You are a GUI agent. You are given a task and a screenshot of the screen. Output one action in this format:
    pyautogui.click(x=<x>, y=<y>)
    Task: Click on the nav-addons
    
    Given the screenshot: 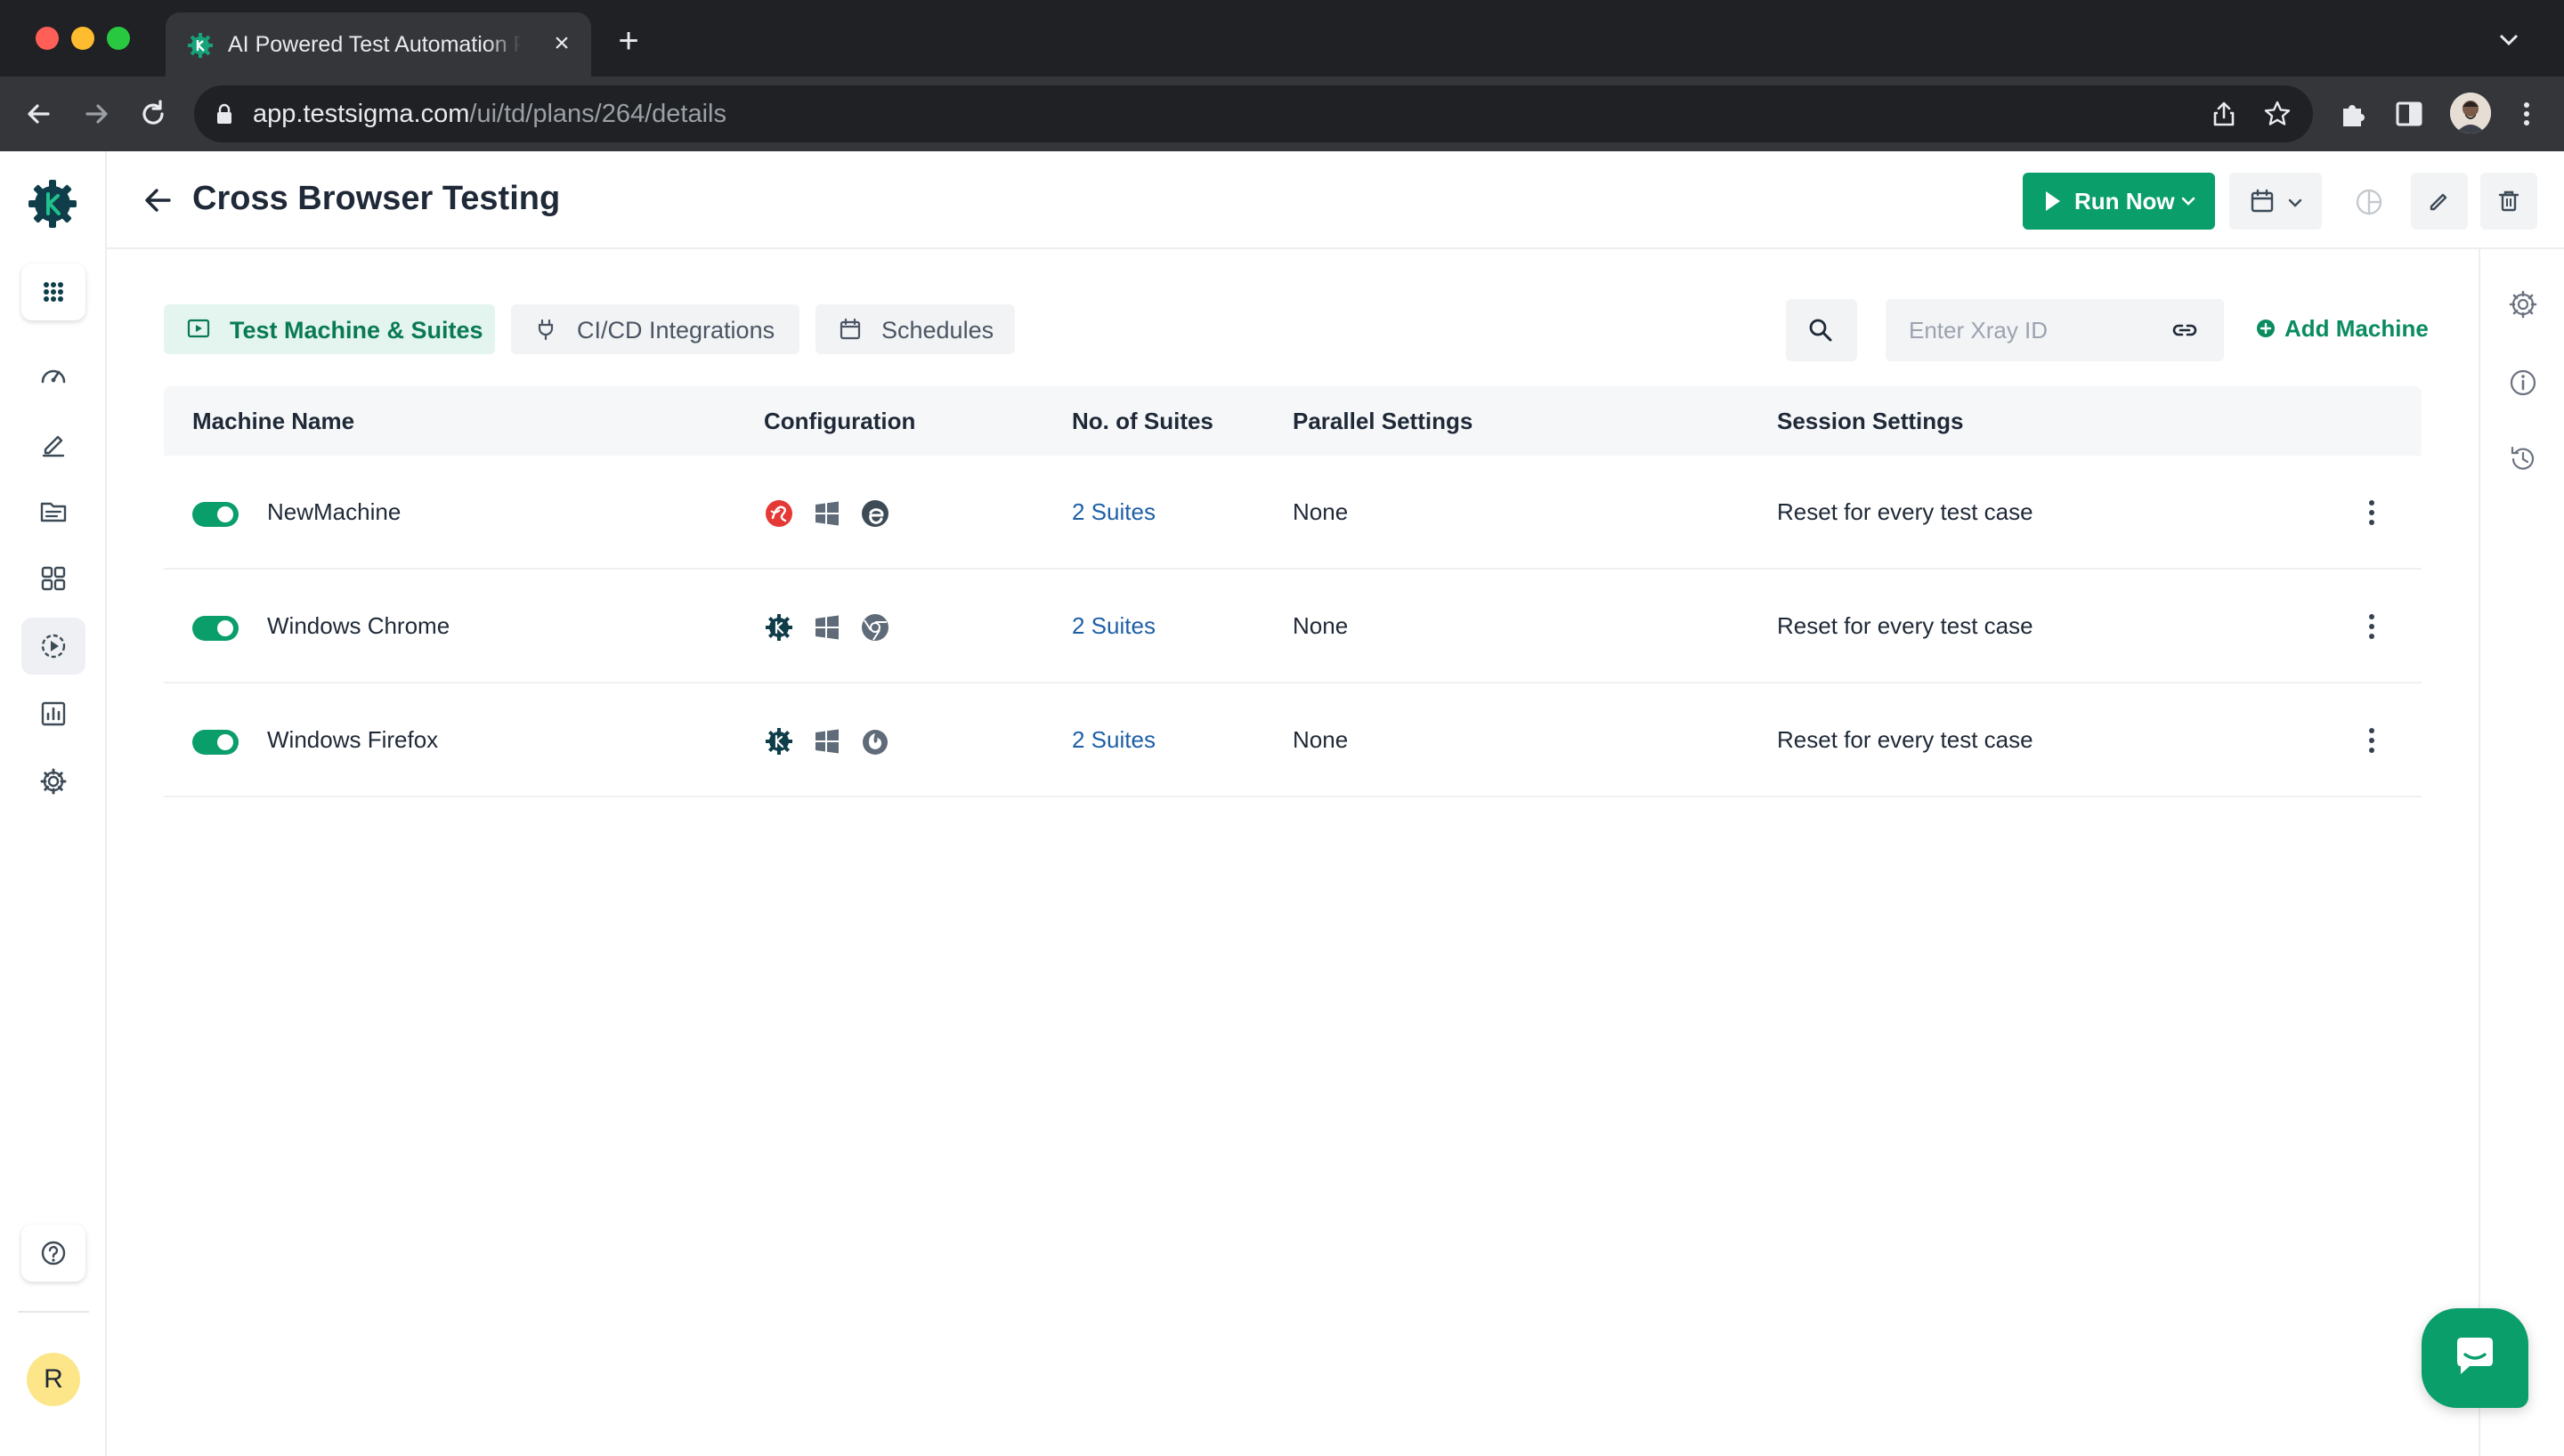 What is the action you would take?
    pyautogui.click(x=53, y=578)
    